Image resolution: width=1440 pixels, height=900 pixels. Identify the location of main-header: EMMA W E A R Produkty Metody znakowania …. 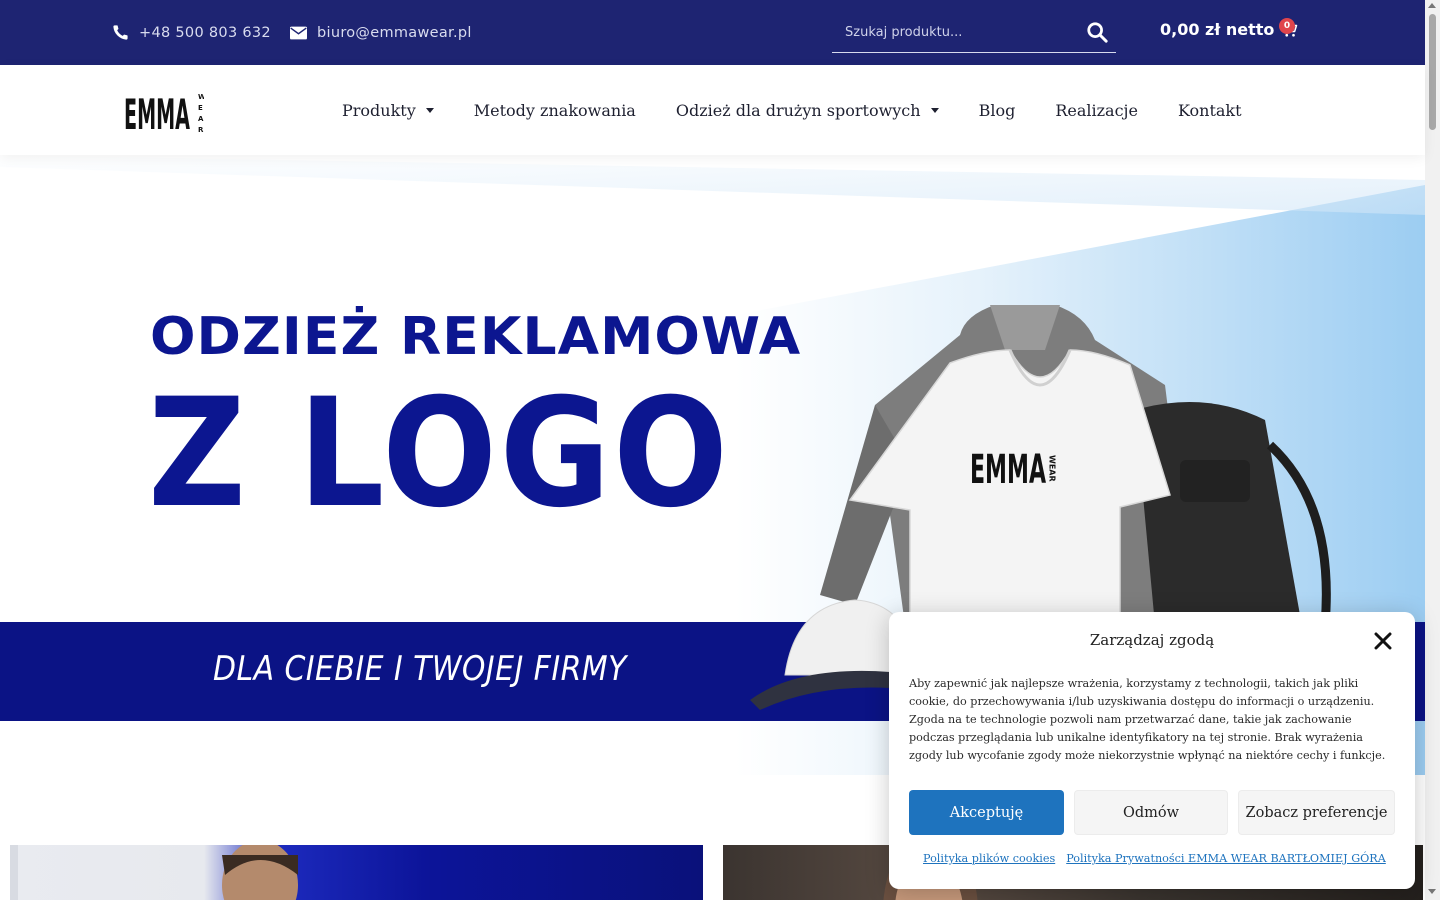
(712, 110).